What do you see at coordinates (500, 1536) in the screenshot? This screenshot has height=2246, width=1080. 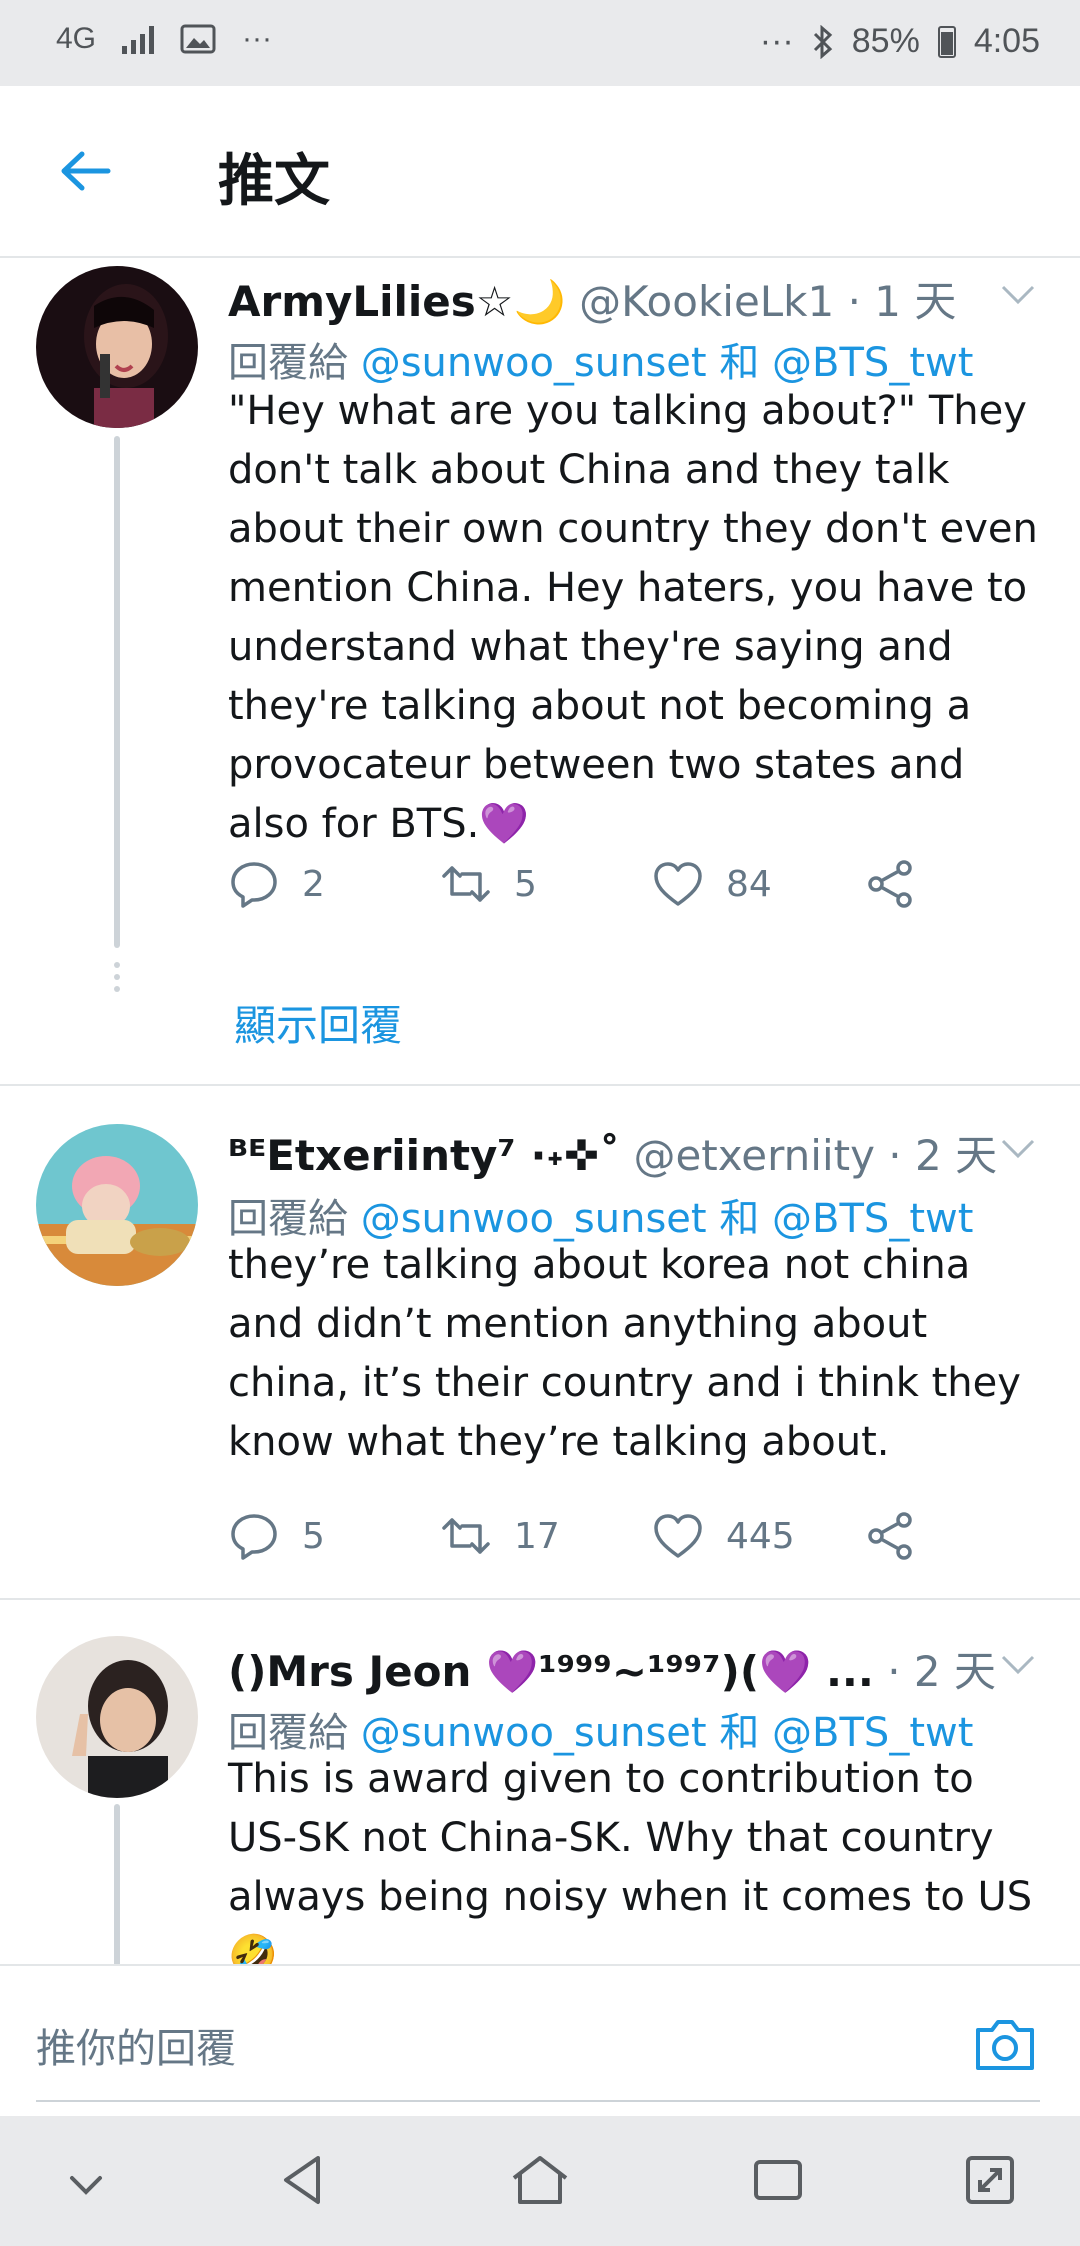 I see `retweet-button: 17` at bounding box center [500, 1536].